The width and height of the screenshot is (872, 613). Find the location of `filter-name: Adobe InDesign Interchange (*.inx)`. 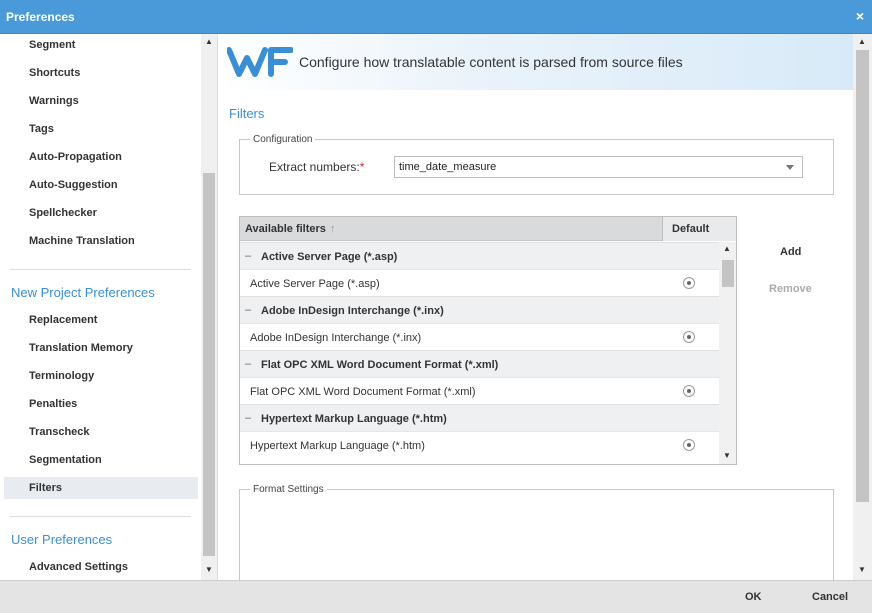

filter-name: Adobe InDesign Interchange (*.inx) is located at coordinates (336, 338).